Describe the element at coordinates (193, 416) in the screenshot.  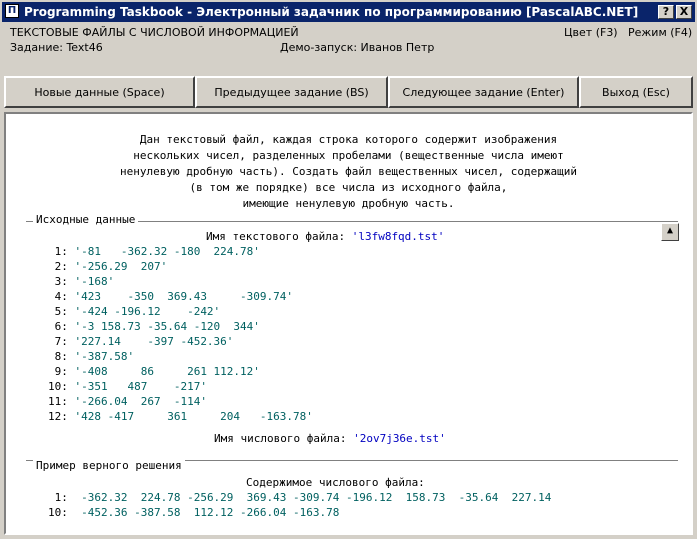
I see `row-value: '428 -417 361 204 -163.78'` at that location.